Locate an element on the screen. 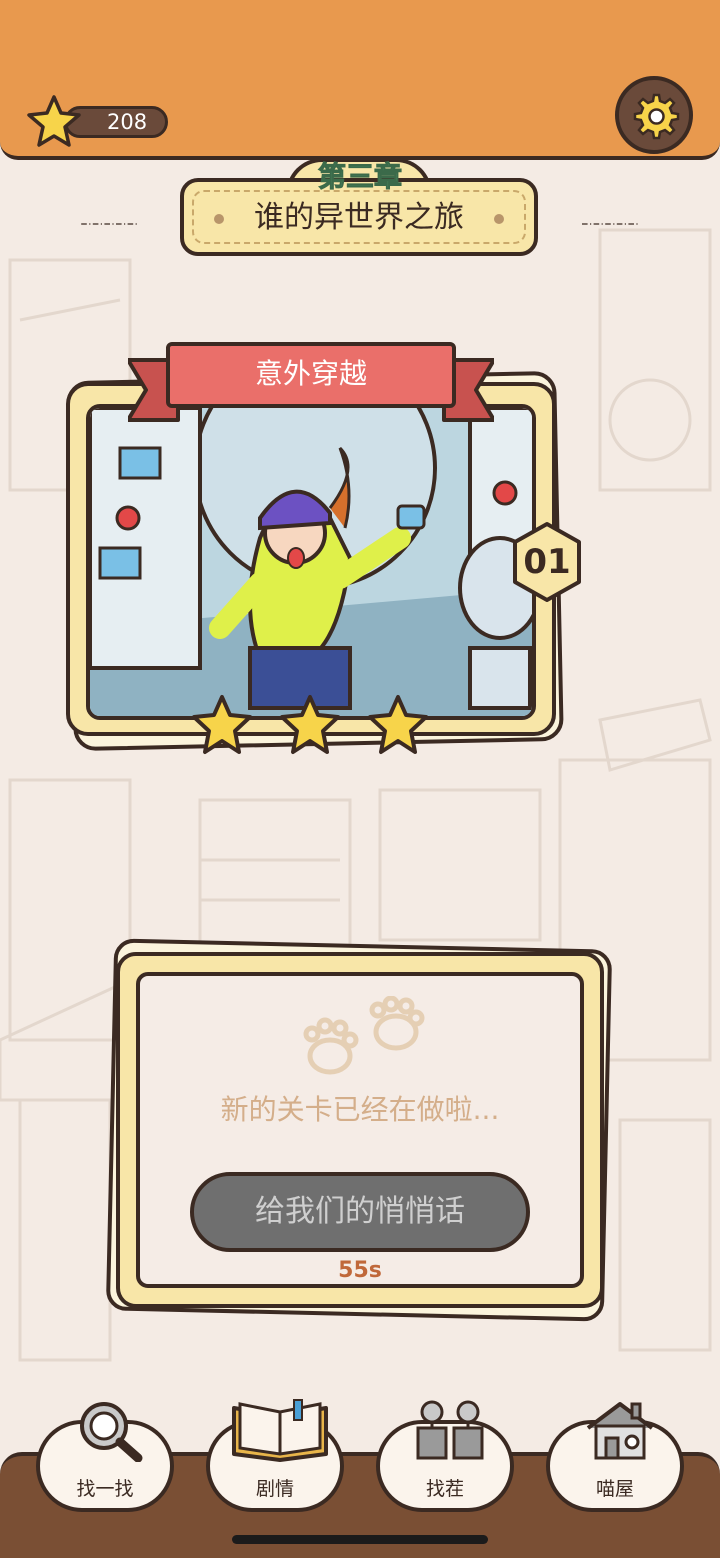  nav-label: 剧情 is located at coordinates (274, 1489).